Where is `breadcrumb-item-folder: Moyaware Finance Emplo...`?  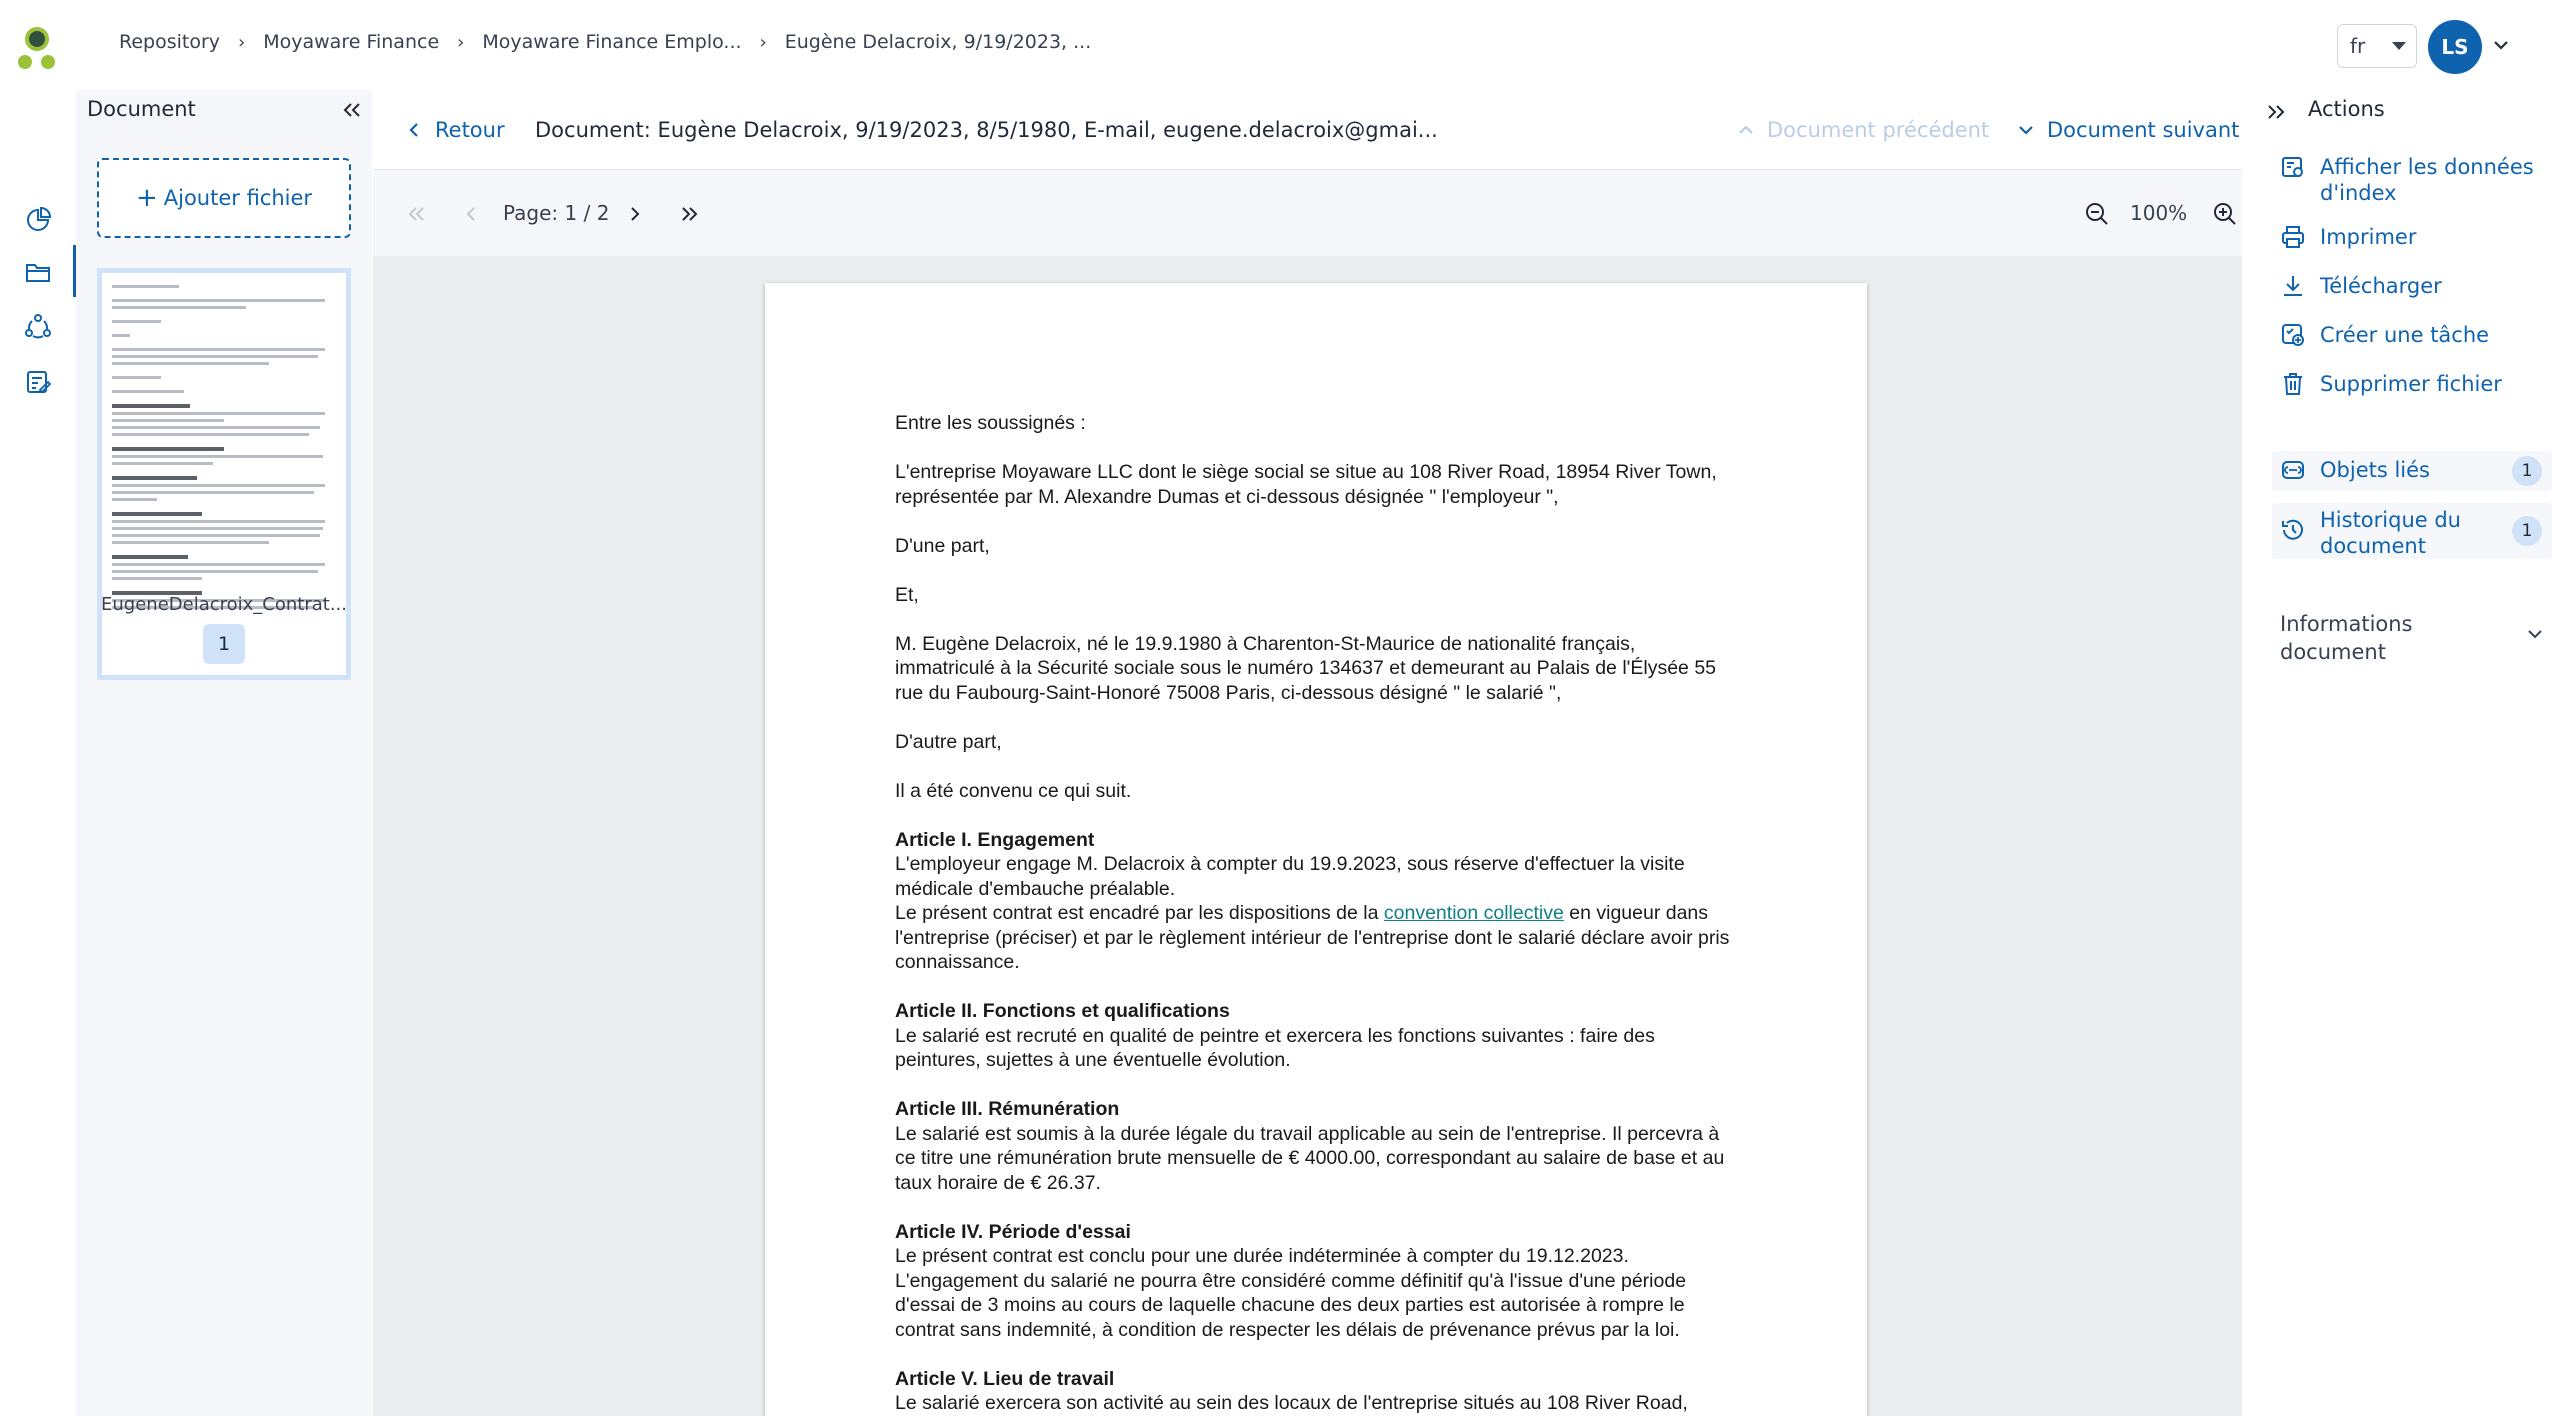
breadcrumb-item-folder: Moyaware Finance Emplo... is located at coordinates (611, 42).